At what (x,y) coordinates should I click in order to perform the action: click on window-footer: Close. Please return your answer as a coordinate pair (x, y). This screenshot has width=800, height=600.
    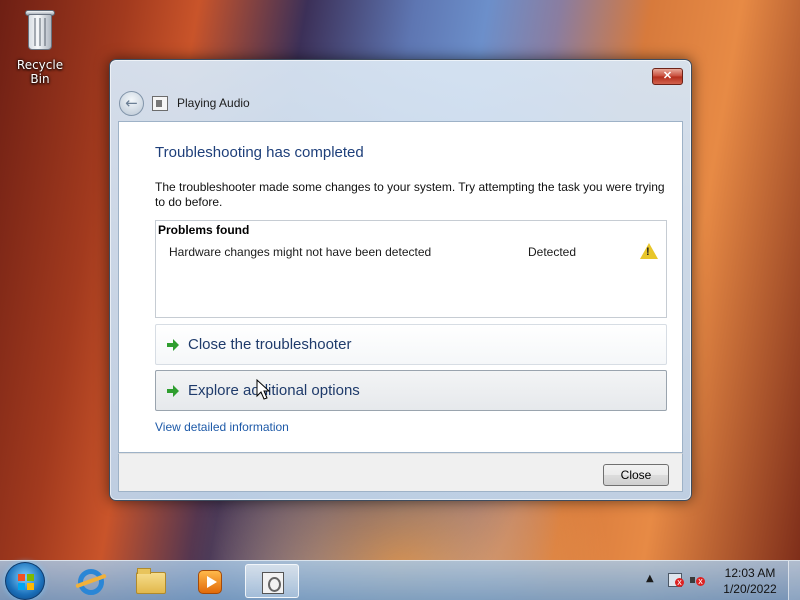
    Looking at the image, I should click on (400, 472).